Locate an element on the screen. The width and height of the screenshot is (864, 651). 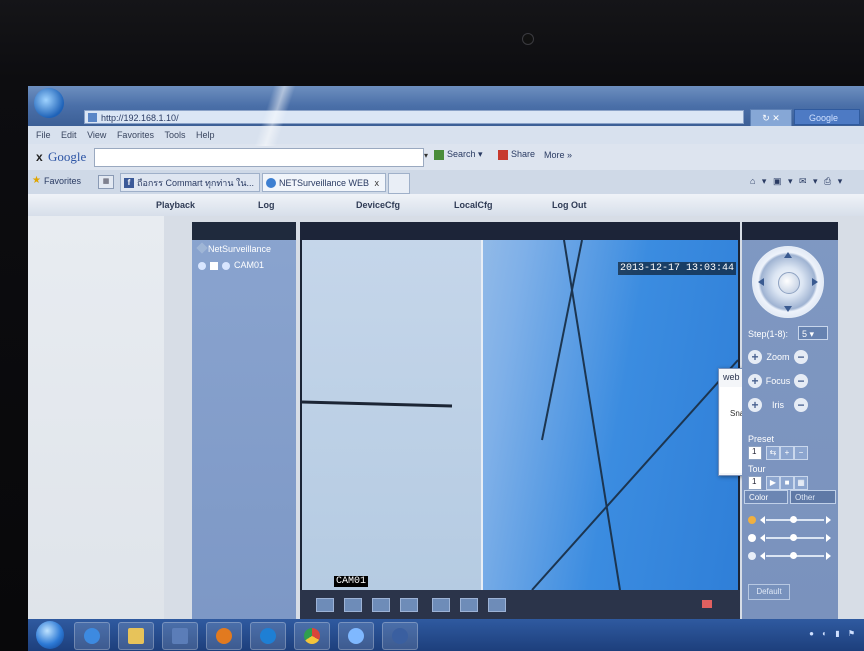
taskbar-player is located at coordinates (400, 636).